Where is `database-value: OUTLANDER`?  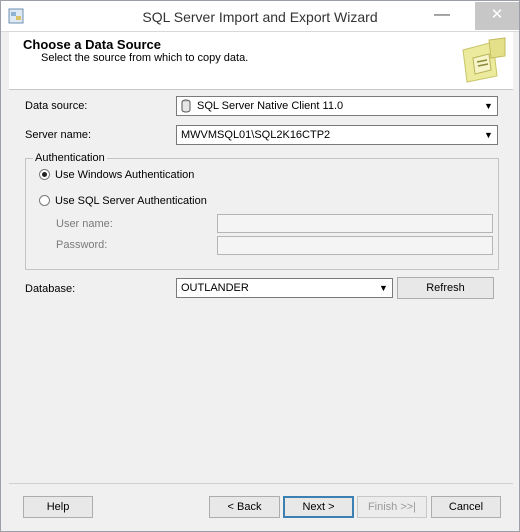 database-value: OUTLANDER is located at coordinates (215, 288).